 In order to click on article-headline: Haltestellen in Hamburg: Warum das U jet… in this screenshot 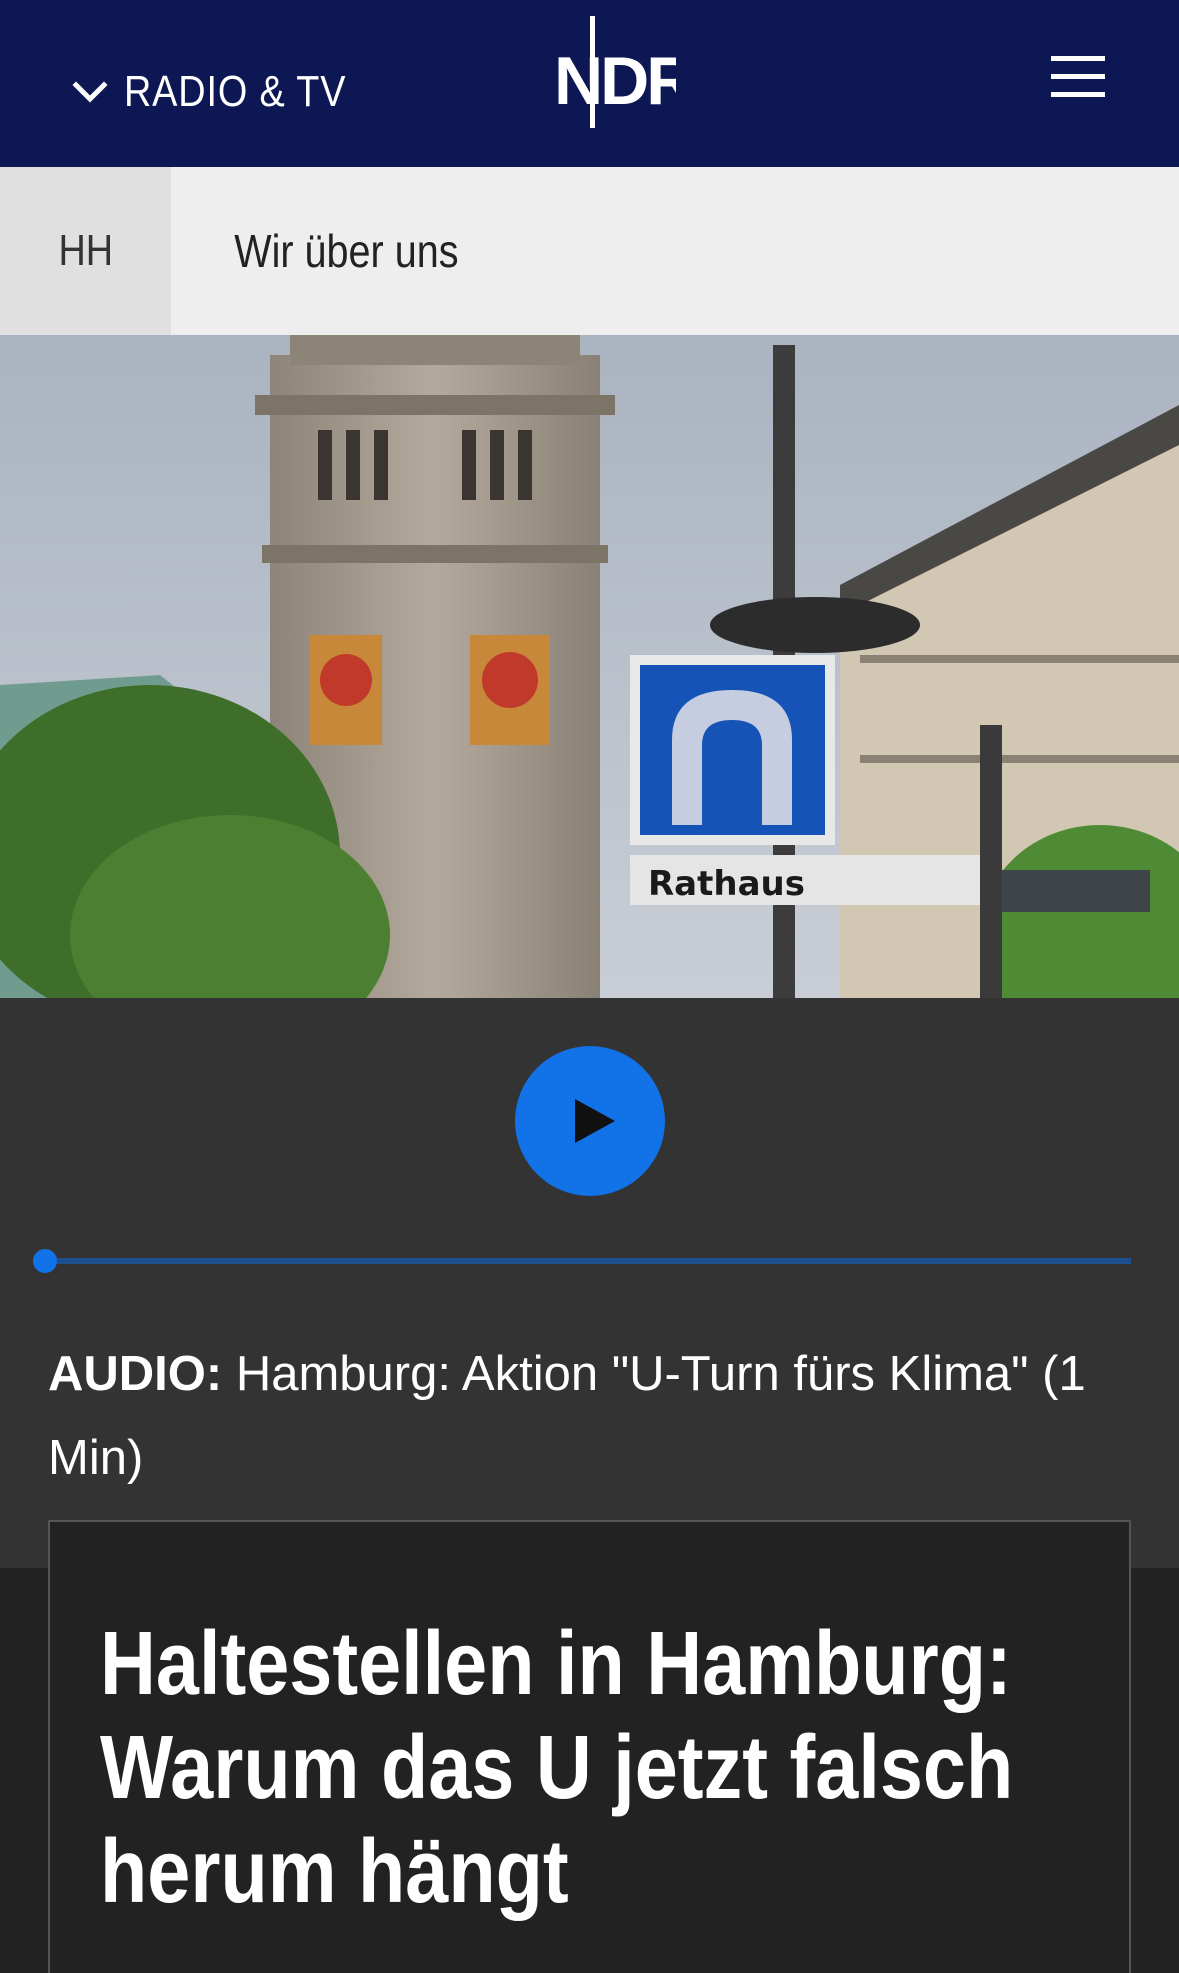, I will do `click(557, 1768)`.